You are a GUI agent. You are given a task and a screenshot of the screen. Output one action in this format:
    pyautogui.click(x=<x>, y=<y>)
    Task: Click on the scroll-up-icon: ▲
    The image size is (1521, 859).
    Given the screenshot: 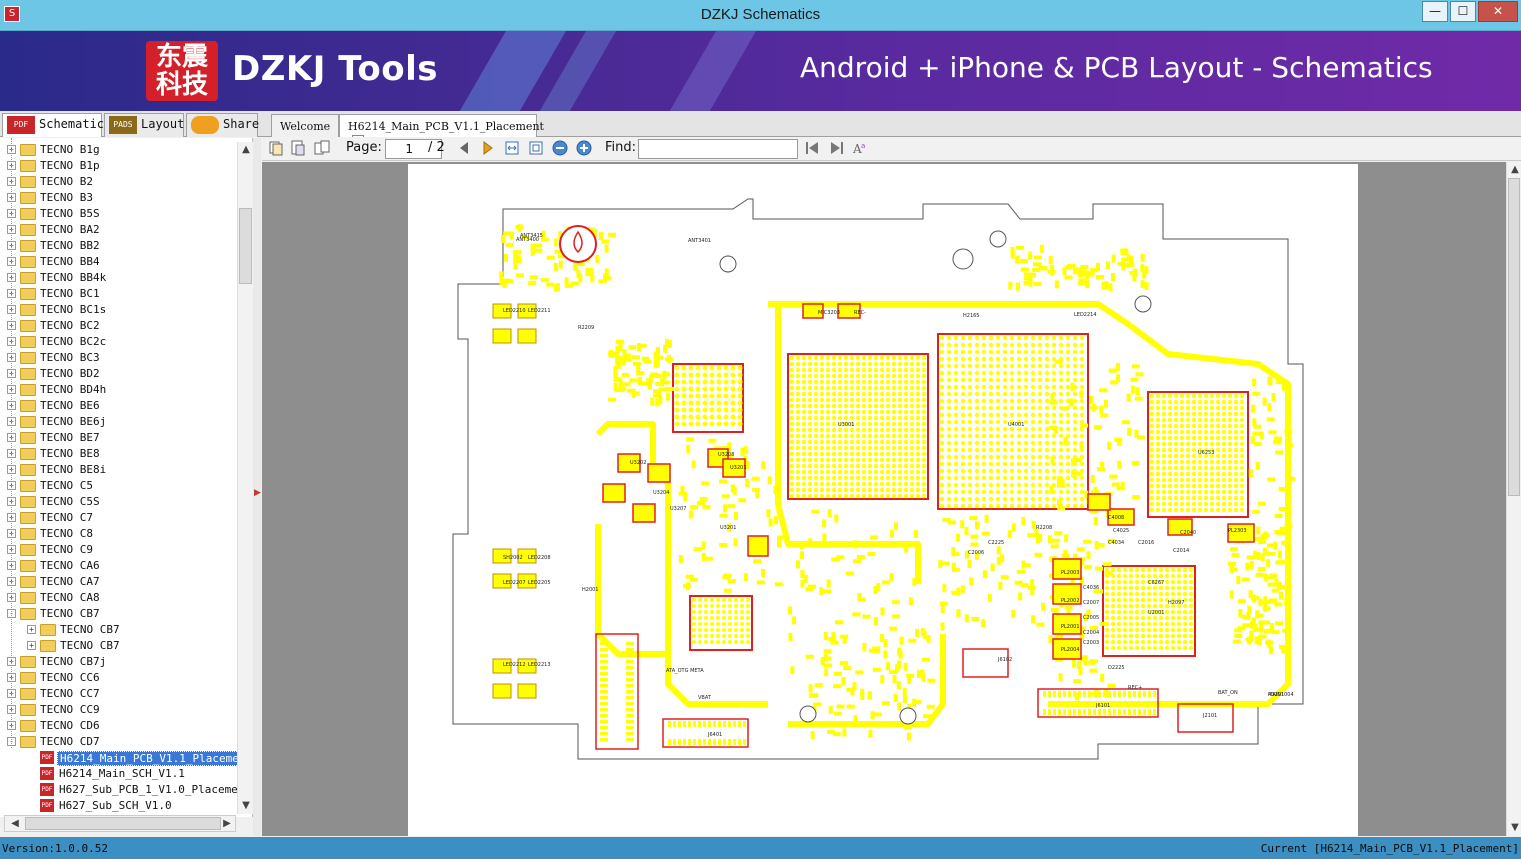 What is the action you would take?
    pyautogui.click(x=246, y=150)
    